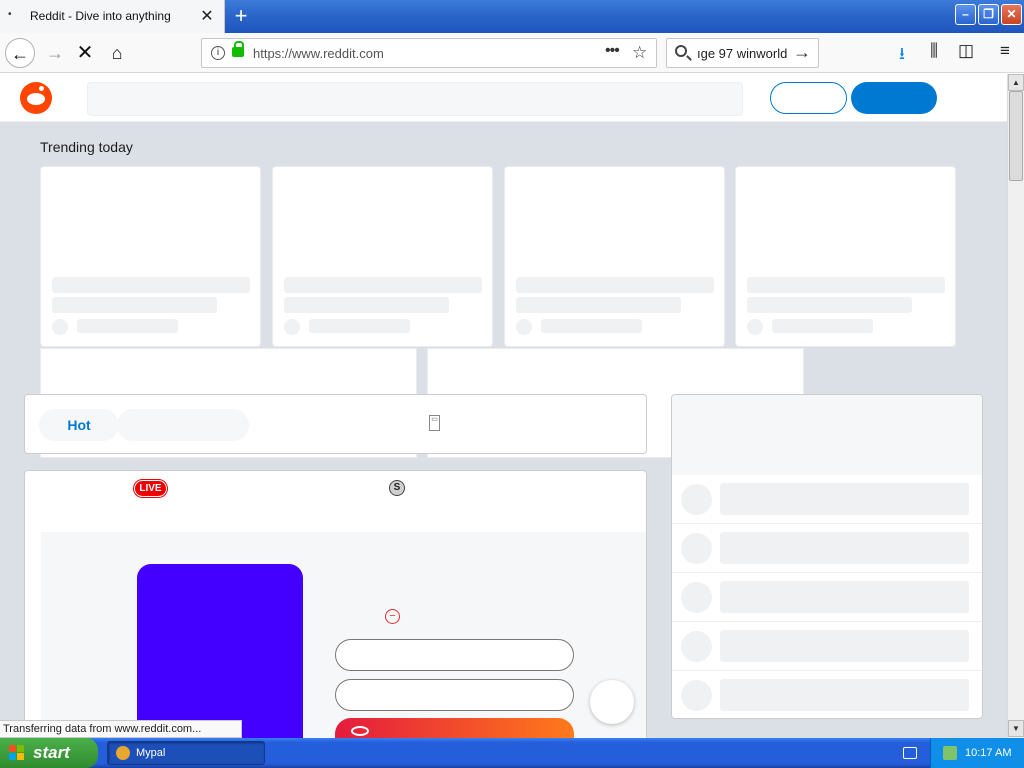 This screenshot has width=1024, height=768. I want to click on live-badge: LIVE, so click(150, 488).